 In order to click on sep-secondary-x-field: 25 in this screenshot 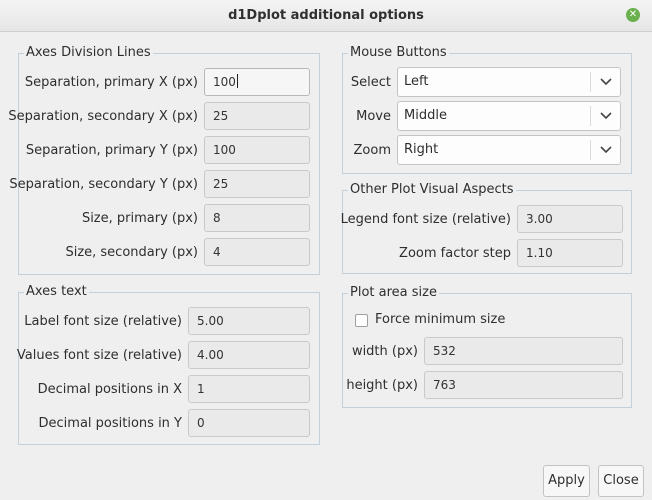, I will do `click(257, 116)`.